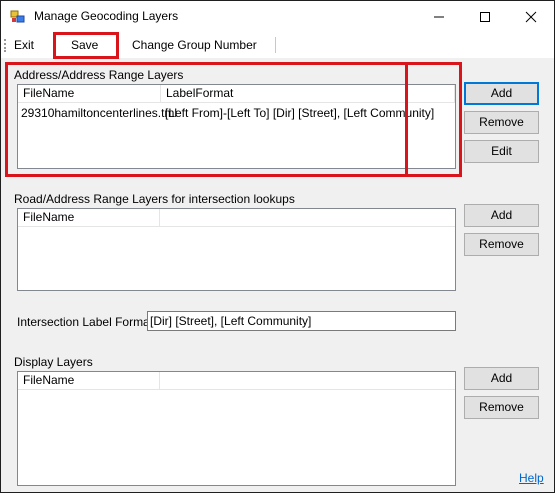 This screenshot has height=493, width=555. What do you see at coordinates (501, 122) in the screenshot?
I see `address-remove-button: Remove` at bounding box center [501, 122].